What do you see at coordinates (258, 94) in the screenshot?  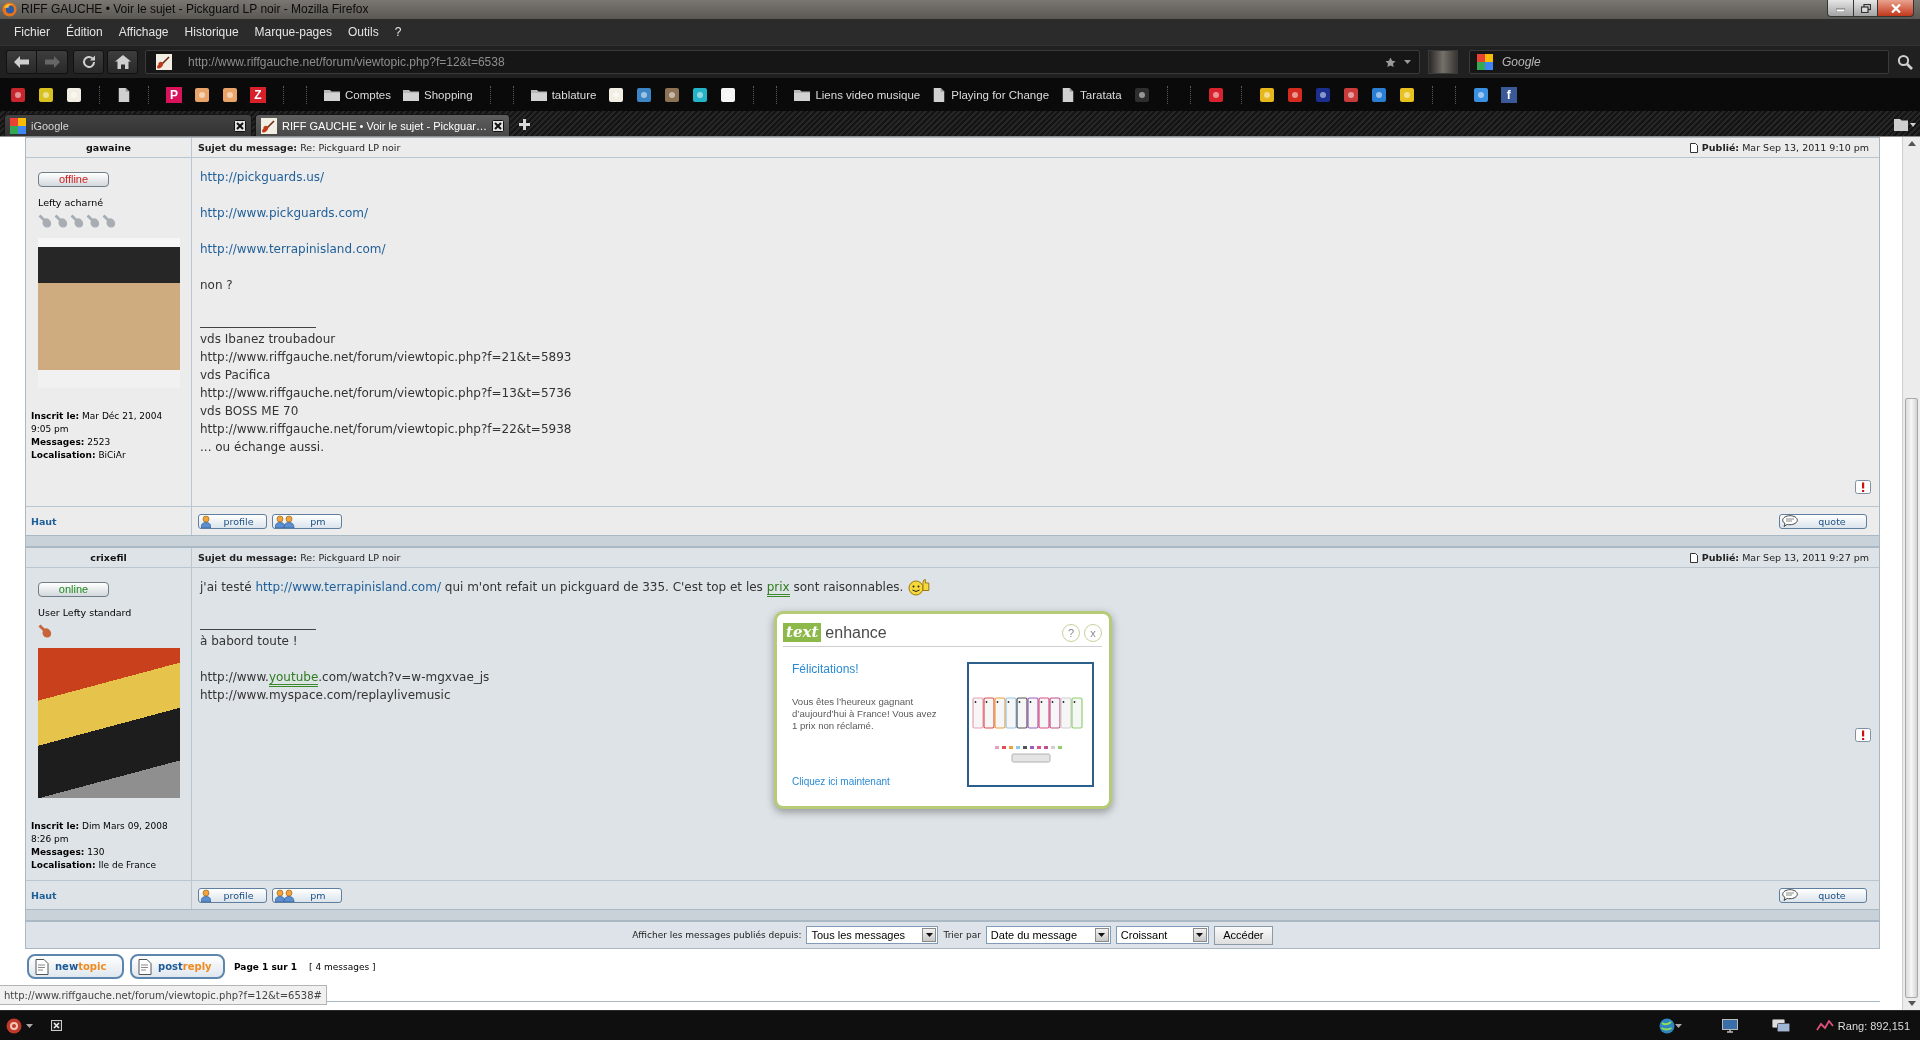 I see `bookmark-letter-logo: Z` at bounding box center [258, 94].